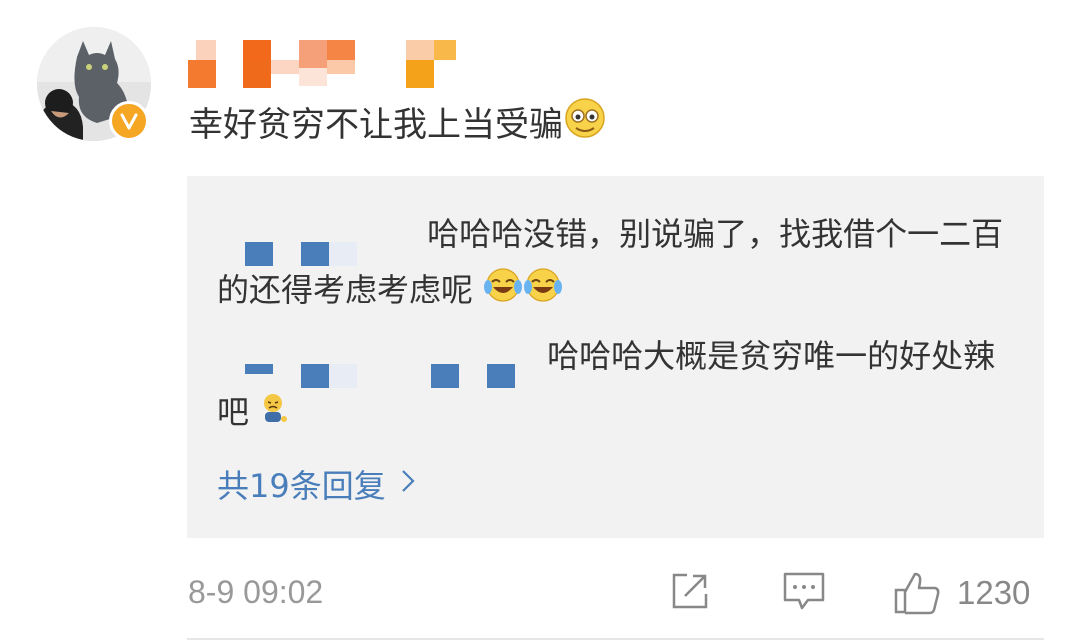 Image resolution: width=1080 pixels, height=642 pixels. I want to click on reply-item: 哈哈哈没错，别说骗了，找我借个一二百的还得考虑考虑呢, so click(617, 263).